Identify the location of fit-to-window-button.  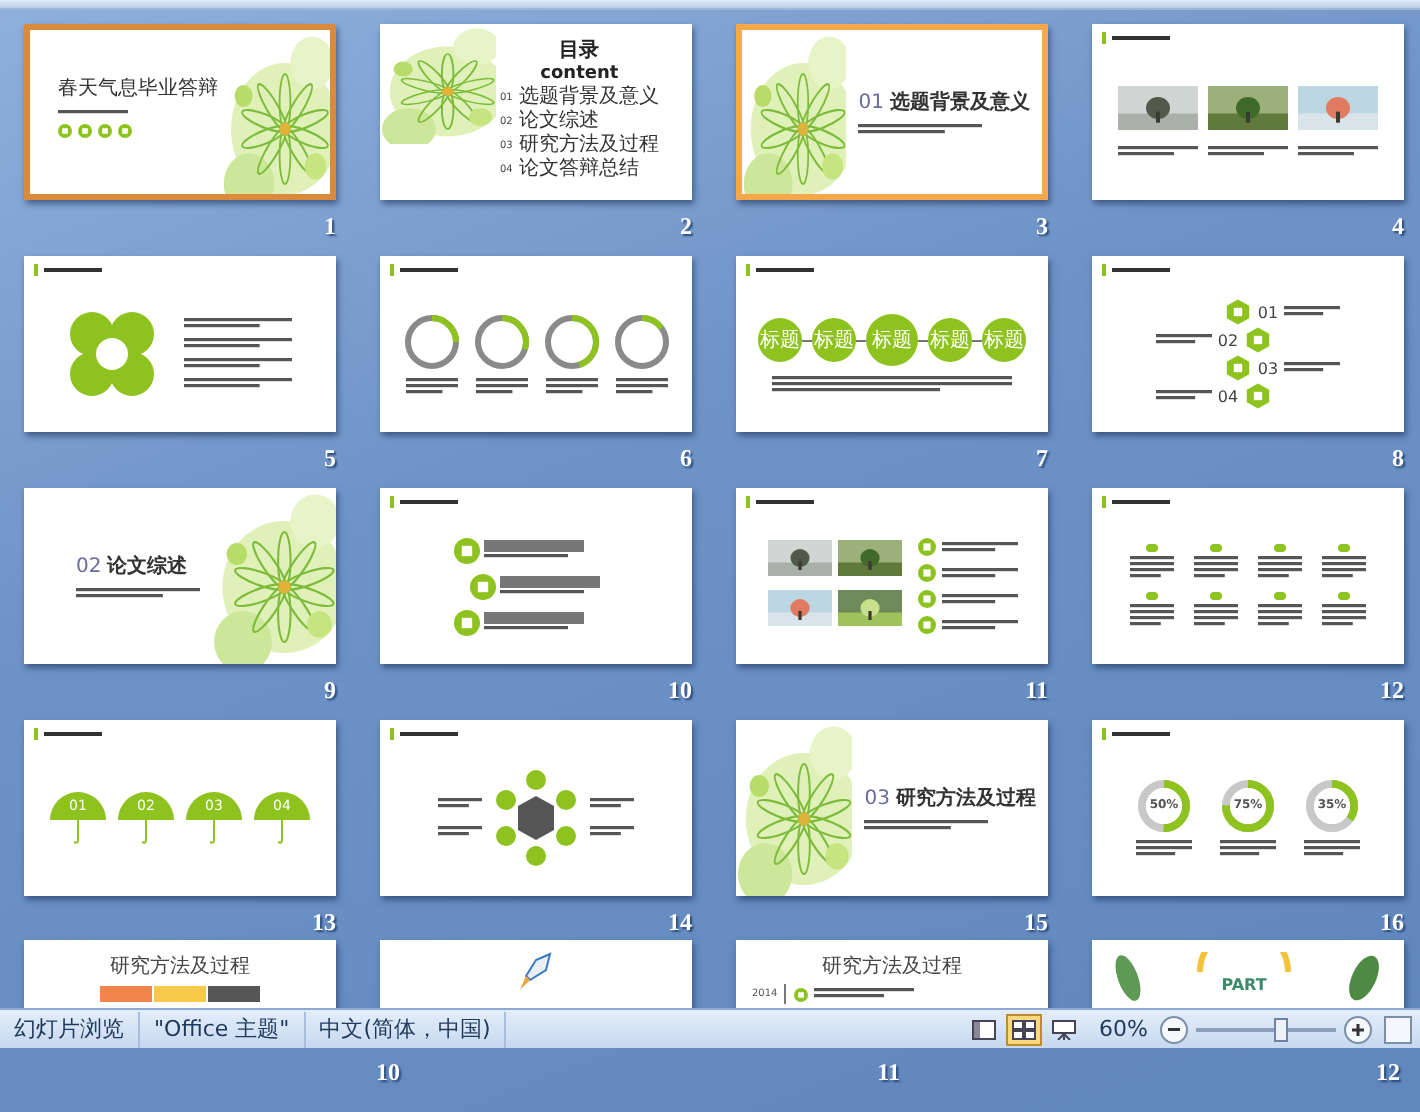
(1398, 1029).